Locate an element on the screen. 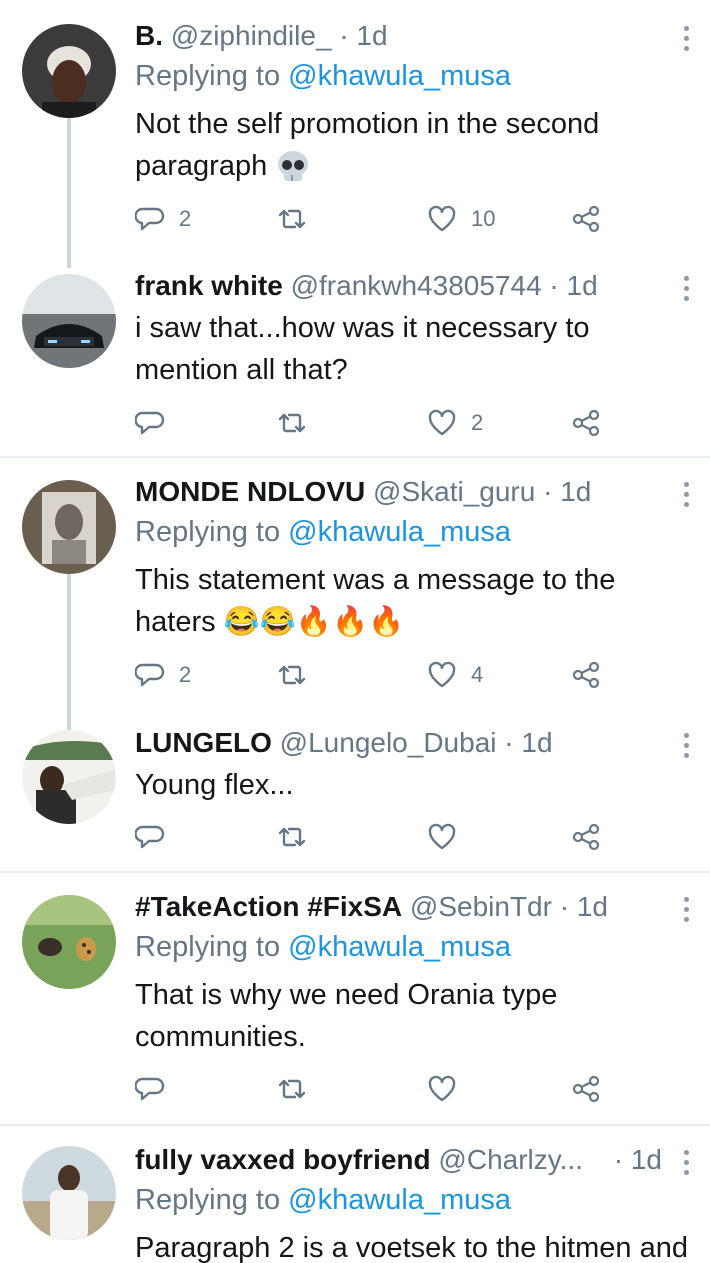 This screenshot has width=710, height=1263. thread-line is located at coordinates (69, 652).